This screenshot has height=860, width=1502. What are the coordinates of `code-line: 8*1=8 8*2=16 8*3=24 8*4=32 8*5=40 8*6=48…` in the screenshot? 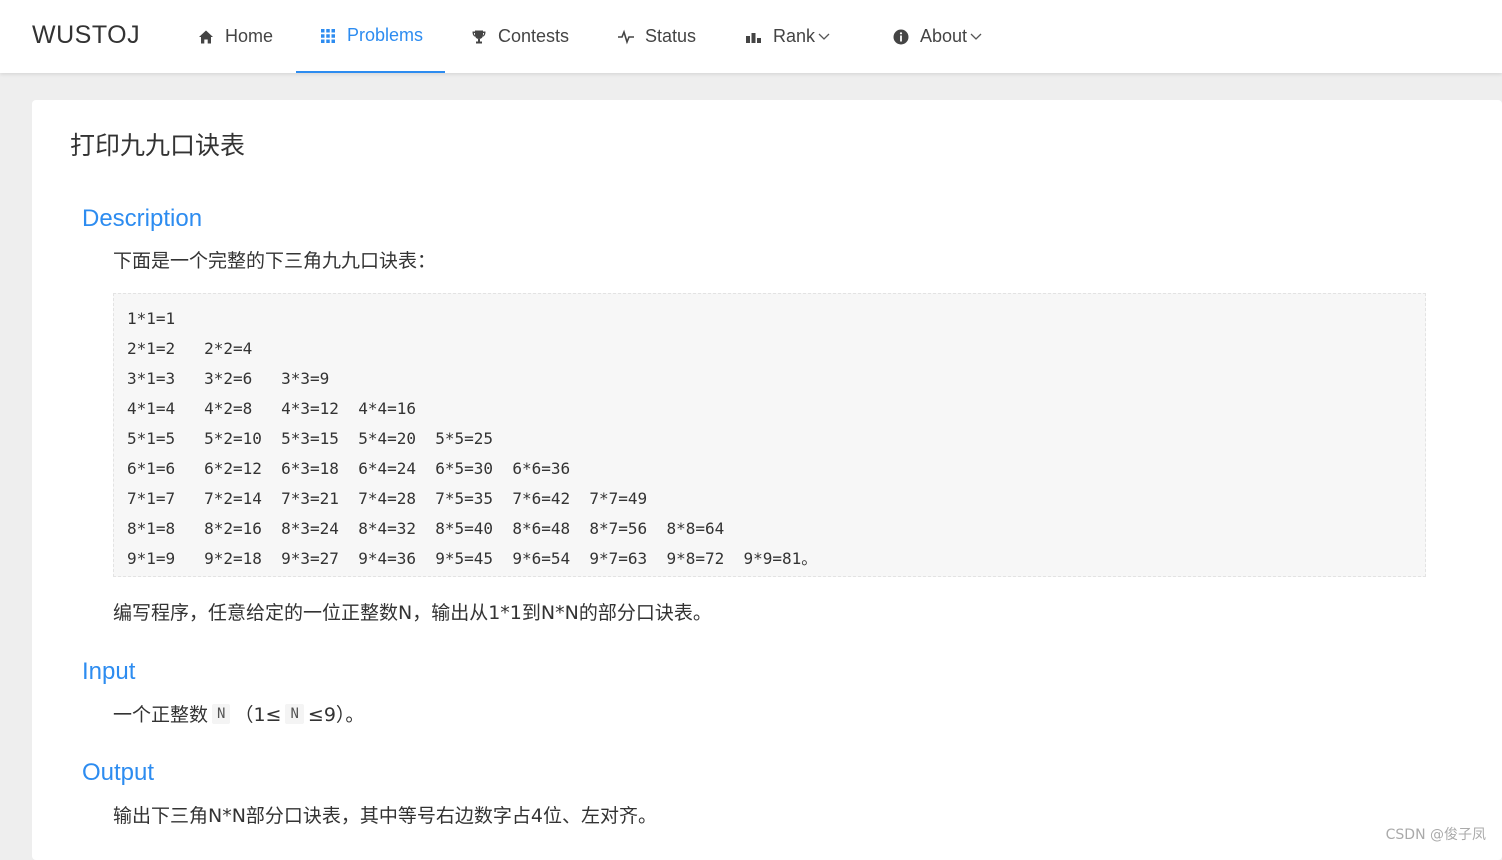 It's located at (426, 528).